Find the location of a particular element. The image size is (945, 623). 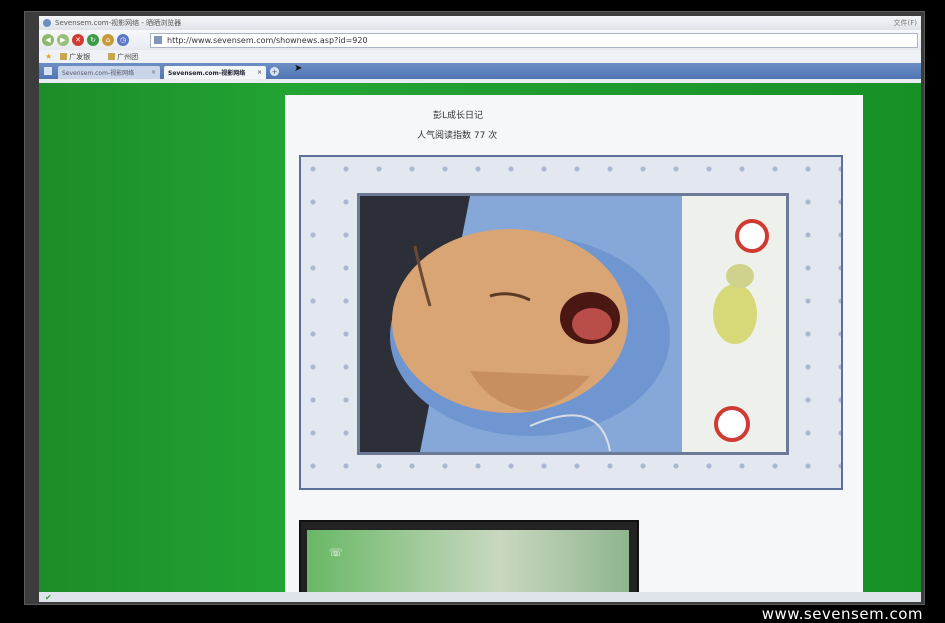

status-bar: ✔ is located at coordinates (480, 597).